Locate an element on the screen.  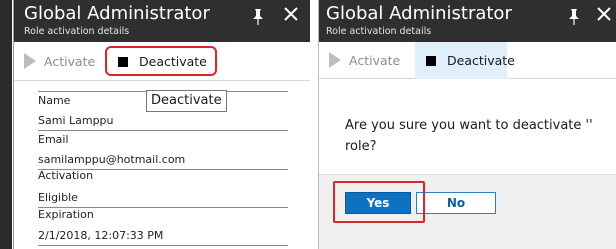
field-label-email: Email is located at coordinates (53, 139).